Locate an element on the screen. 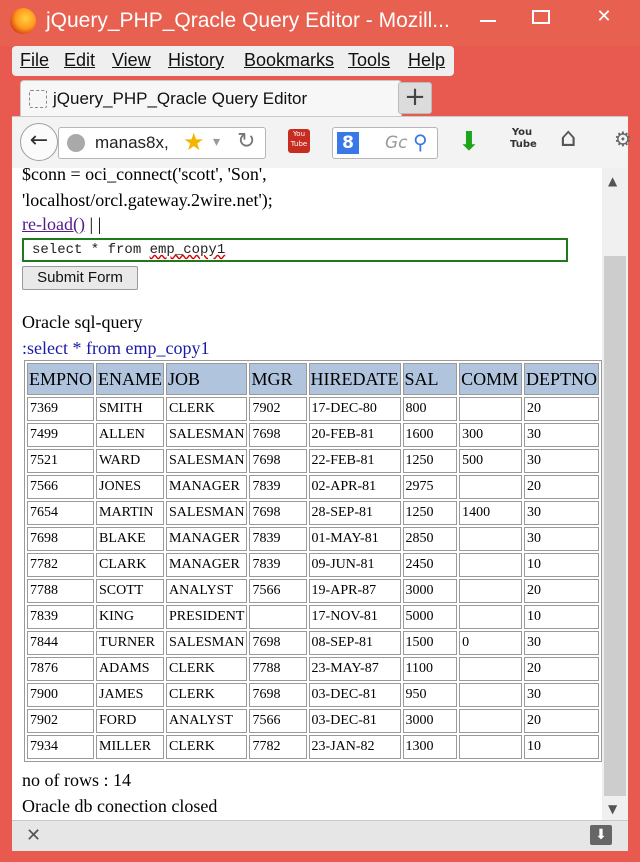 The image size is (640, 862). table-row: 7839 KING PRESIDENT 17-NOV-81 5000 10 is located at coordinates (313, 617).